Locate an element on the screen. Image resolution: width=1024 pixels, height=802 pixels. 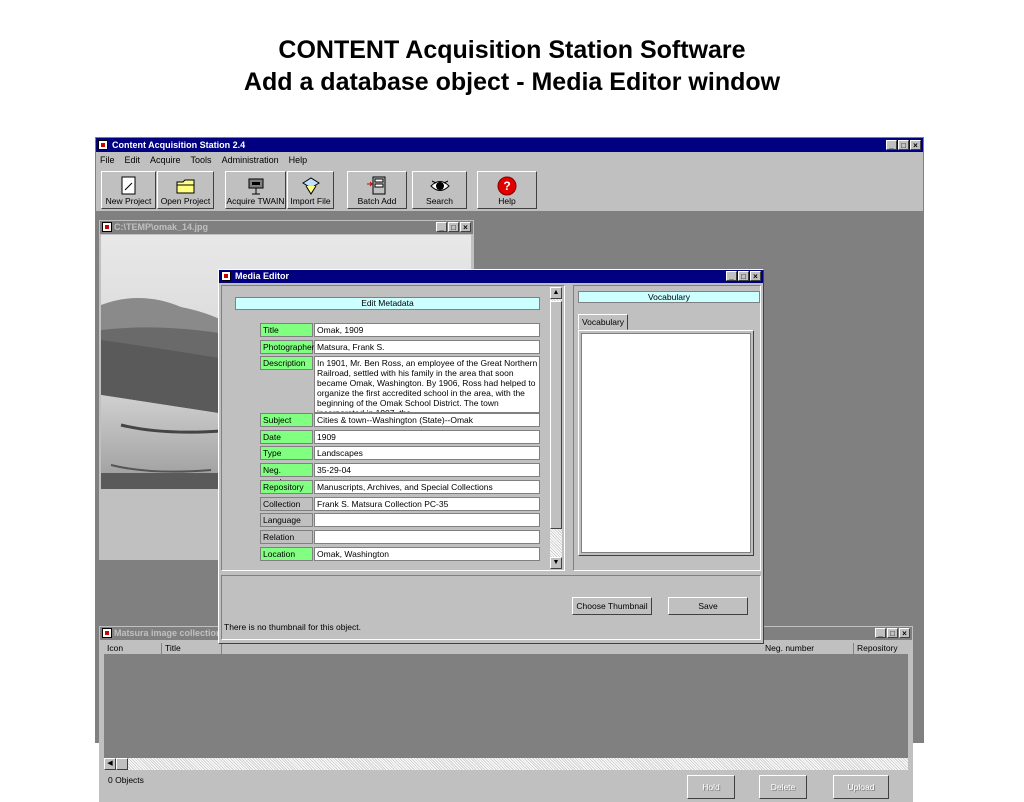
horizontal-scrollbar: ◀ is located at coordinates (506, 764).